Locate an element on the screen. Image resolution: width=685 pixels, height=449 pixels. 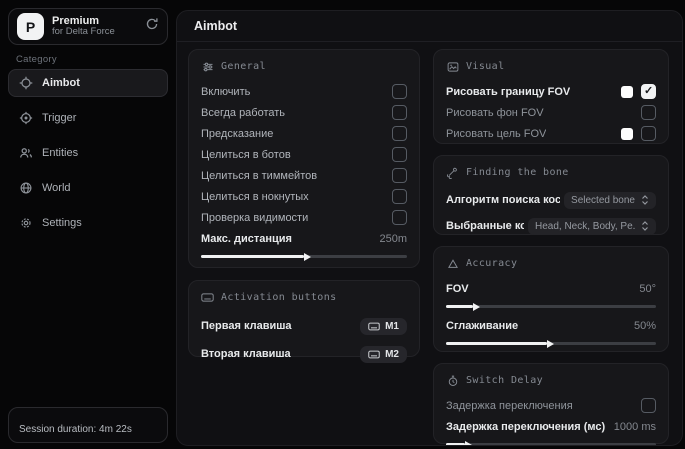
switch-delay-slider is located at coordinates (551, 442).